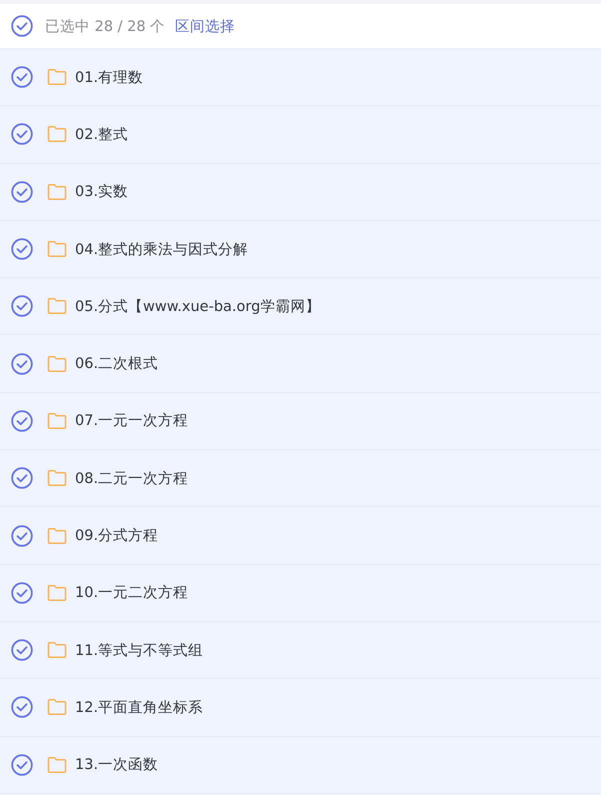  I want to click on folder-name: 10.一元二次方程, so click(131, 593).